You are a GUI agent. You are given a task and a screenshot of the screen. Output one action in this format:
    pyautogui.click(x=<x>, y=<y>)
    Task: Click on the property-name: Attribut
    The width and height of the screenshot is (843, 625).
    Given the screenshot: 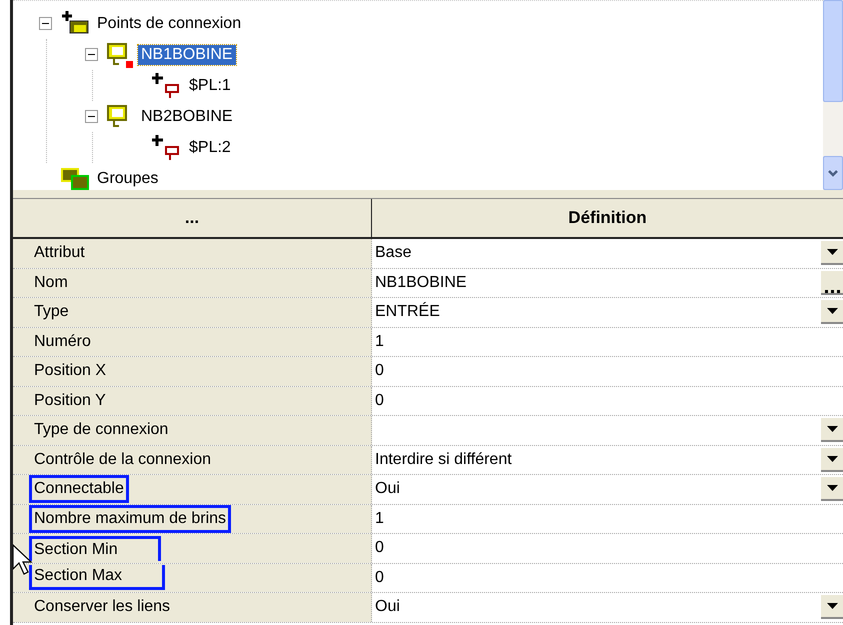 What is the action you would take?
    pyautogui.click(x=59, y=253)
    